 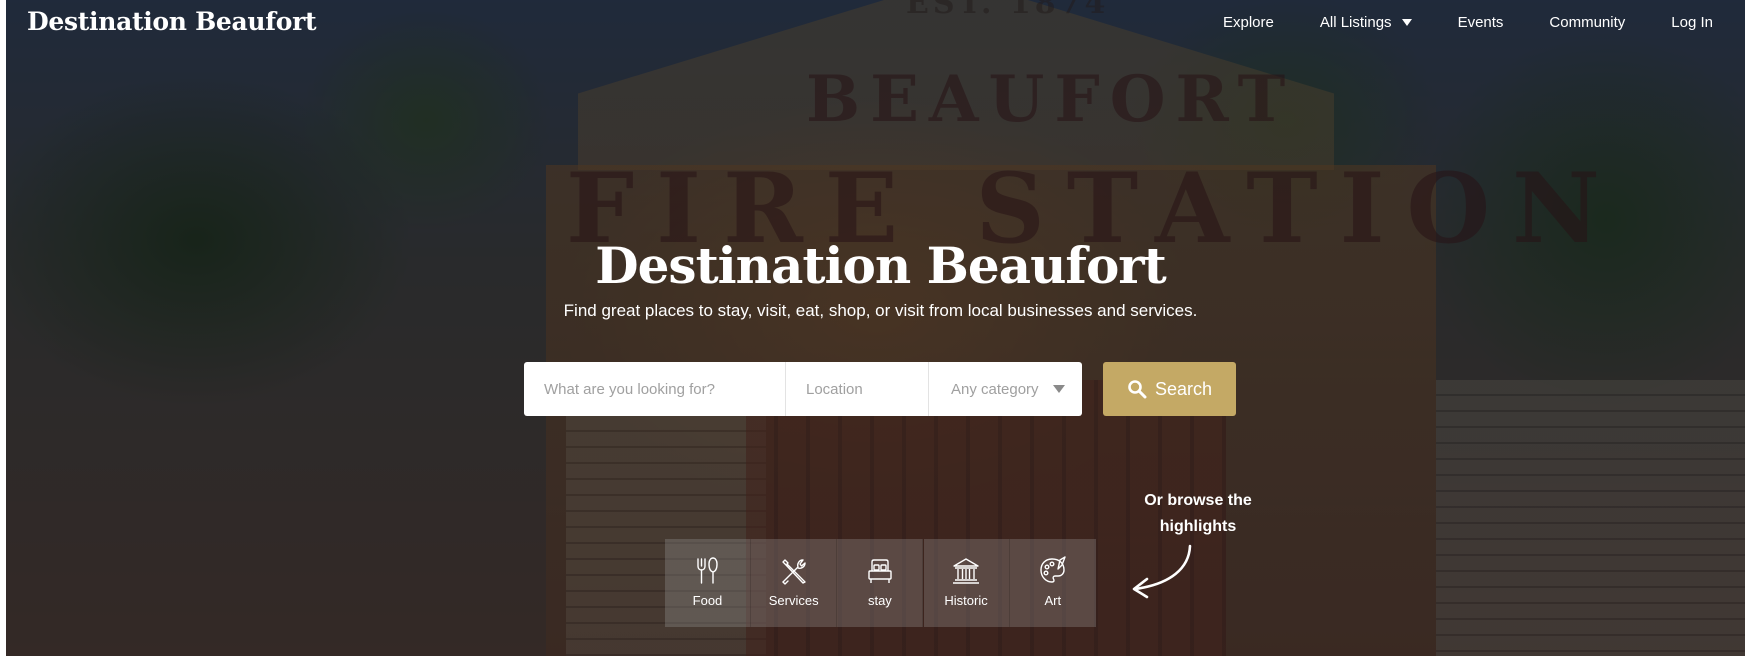 I want to click on nav-events-label: Events, so click(x=1480, y=22).